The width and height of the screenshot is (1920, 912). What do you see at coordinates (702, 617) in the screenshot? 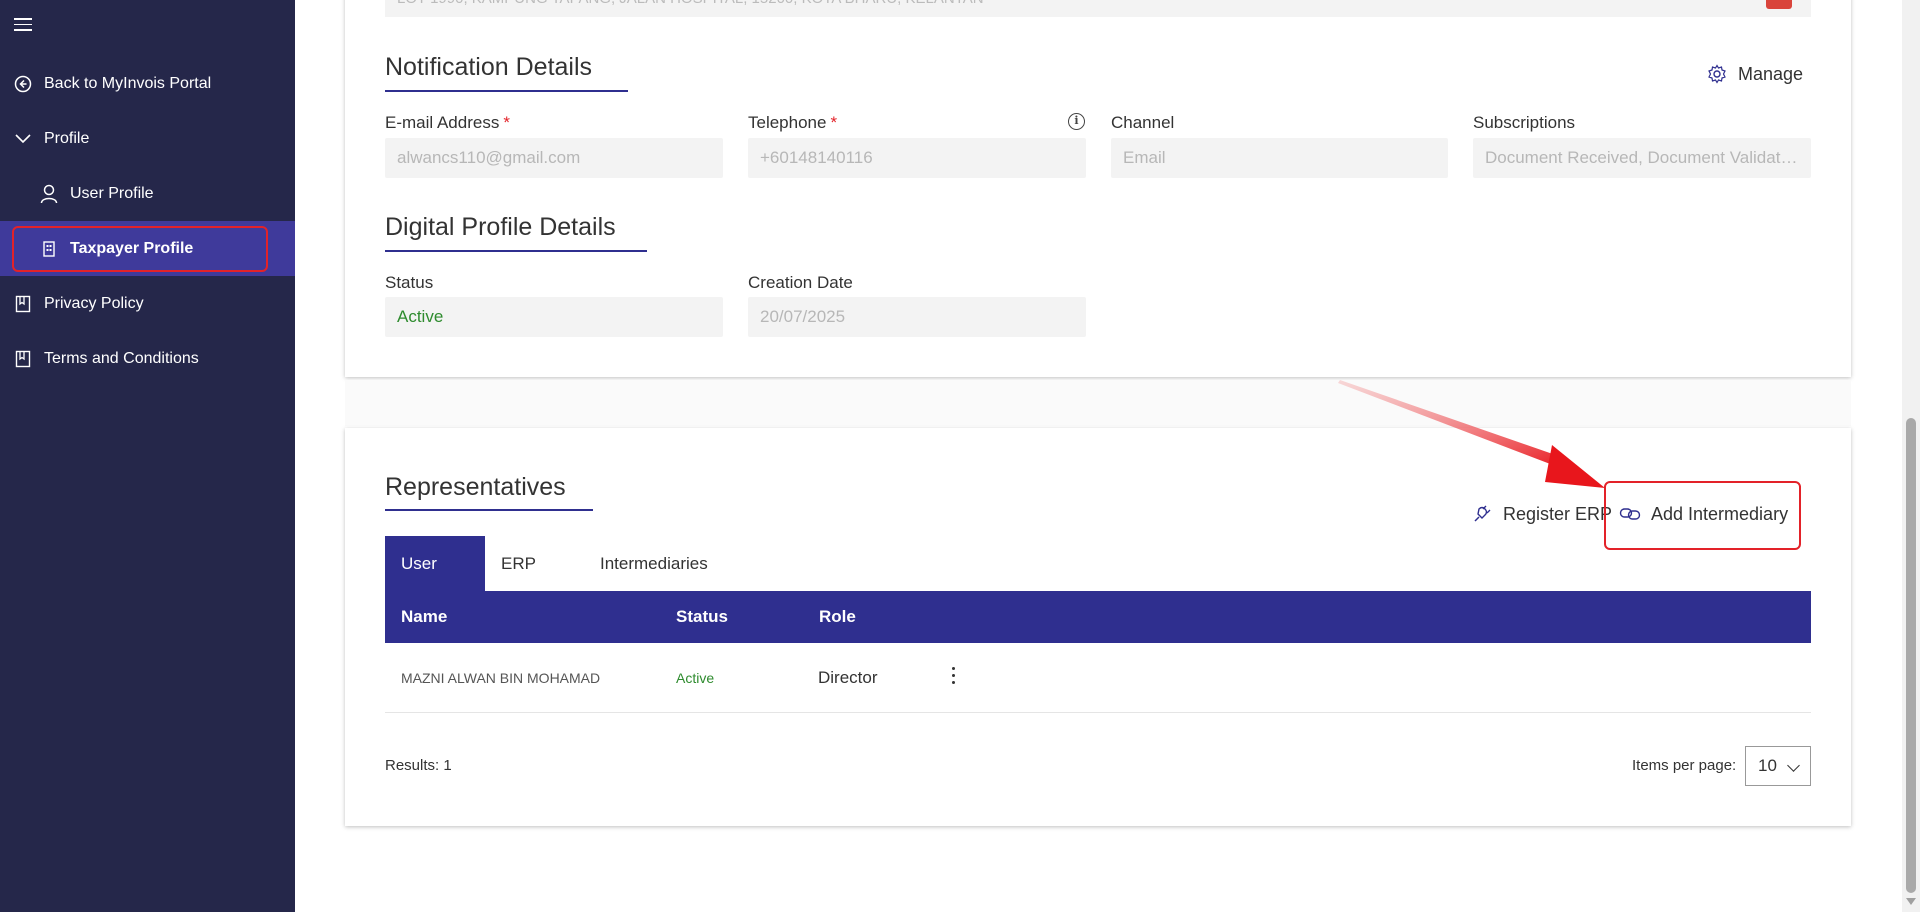
I see `column-header-status: Status` at bounding box center [702, 617].